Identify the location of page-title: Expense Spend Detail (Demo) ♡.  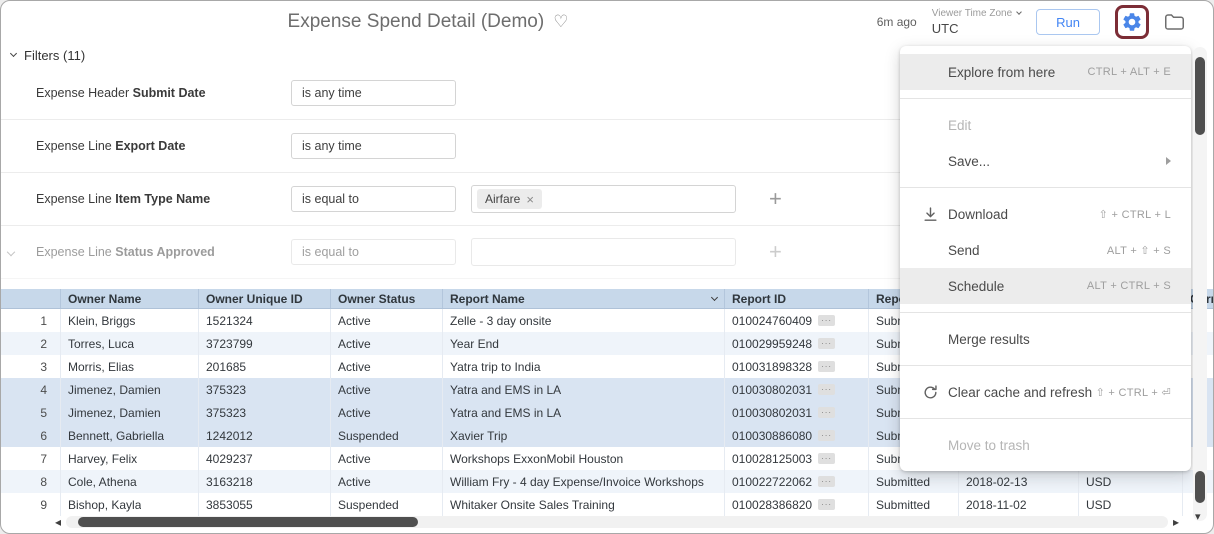
(428, 22).